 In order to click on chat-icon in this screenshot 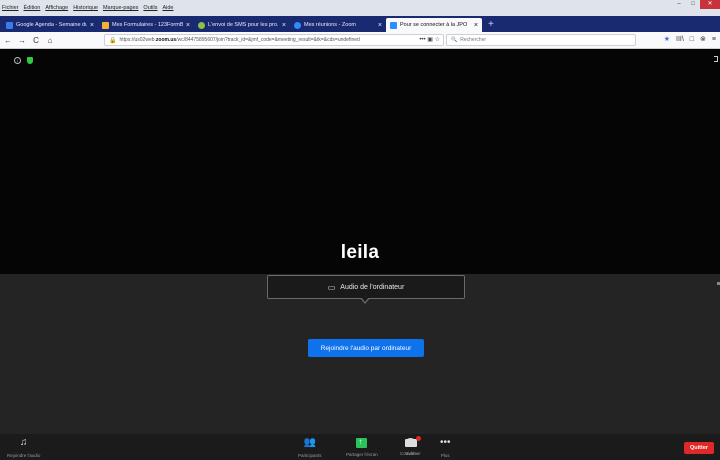, I will do `click(410, 442)`.